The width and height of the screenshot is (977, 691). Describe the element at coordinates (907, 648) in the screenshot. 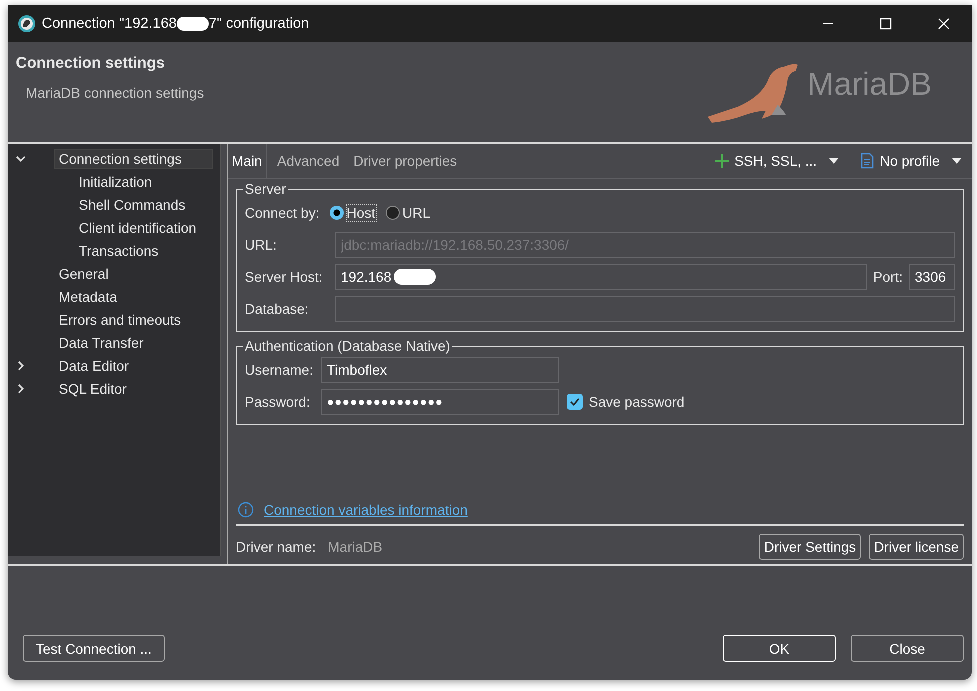

I see `dialog-button: Close` at that location.